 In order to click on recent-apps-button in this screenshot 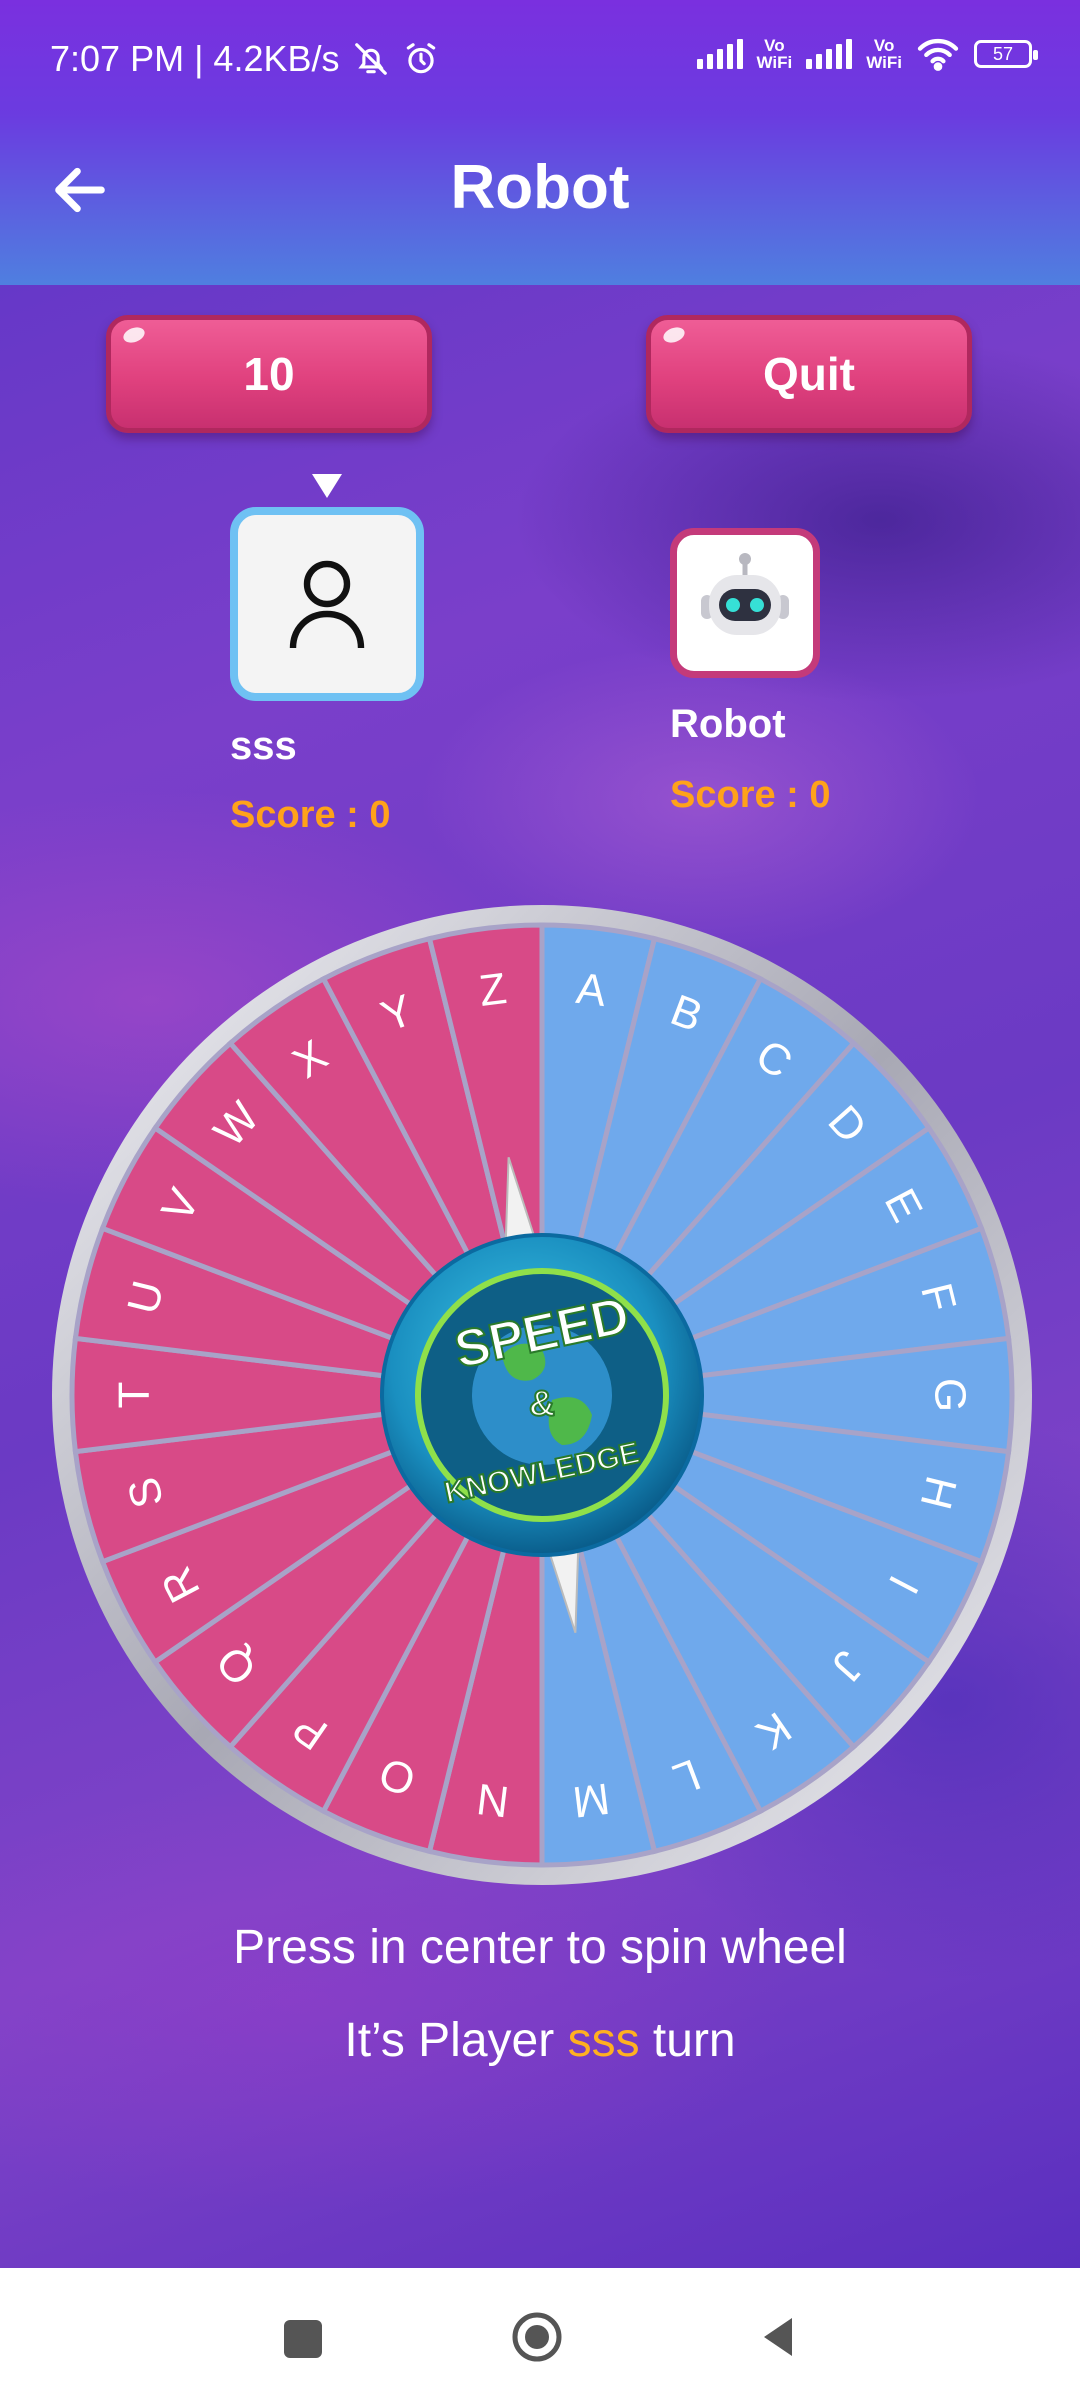, I will do `click(303, 2339)`.